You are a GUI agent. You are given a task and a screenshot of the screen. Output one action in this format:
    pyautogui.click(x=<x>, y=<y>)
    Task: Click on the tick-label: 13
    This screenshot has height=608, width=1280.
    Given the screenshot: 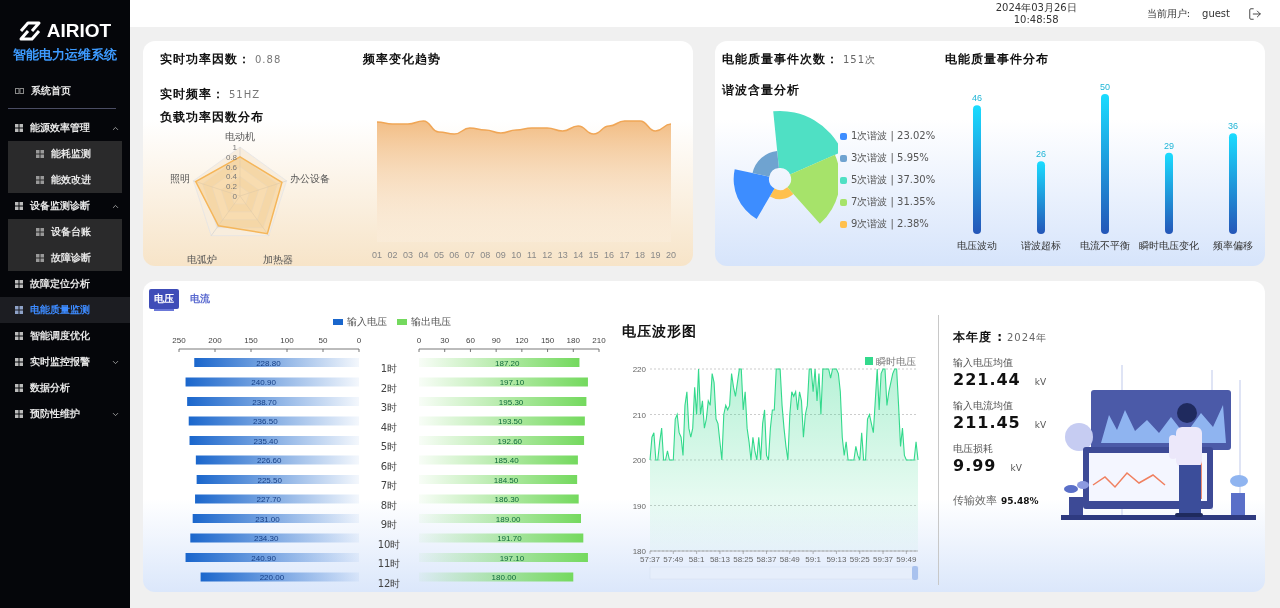 What is the action you would take?
    pyautogui.click(x=562, y=255)
    